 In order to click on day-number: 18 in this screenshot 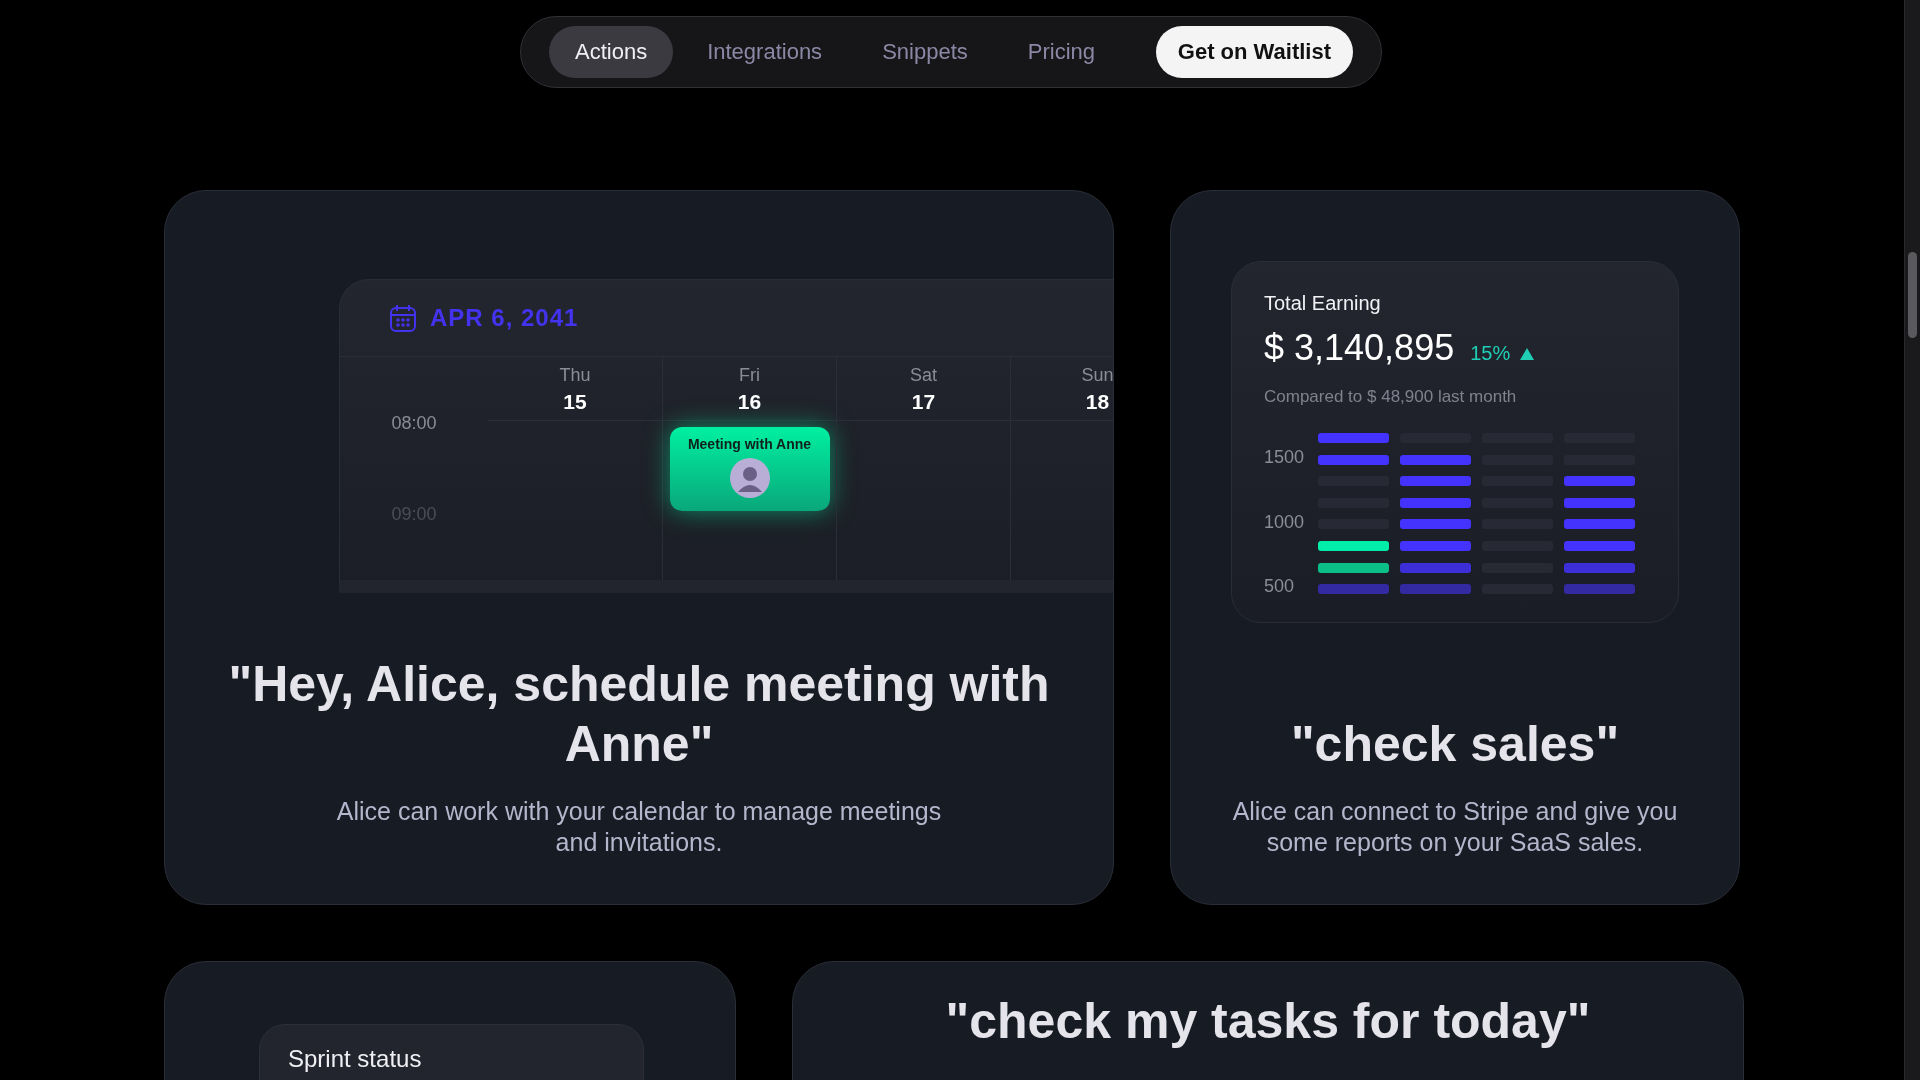, I will do `click(1097, 402)`.